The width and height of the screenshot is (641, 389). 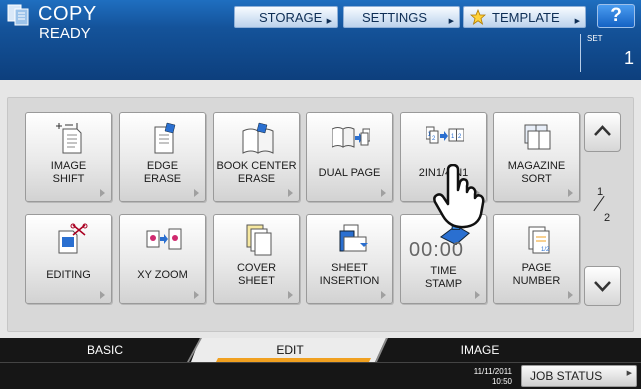 I want to click on chevron-up-icon, so click(x=602, y=130).